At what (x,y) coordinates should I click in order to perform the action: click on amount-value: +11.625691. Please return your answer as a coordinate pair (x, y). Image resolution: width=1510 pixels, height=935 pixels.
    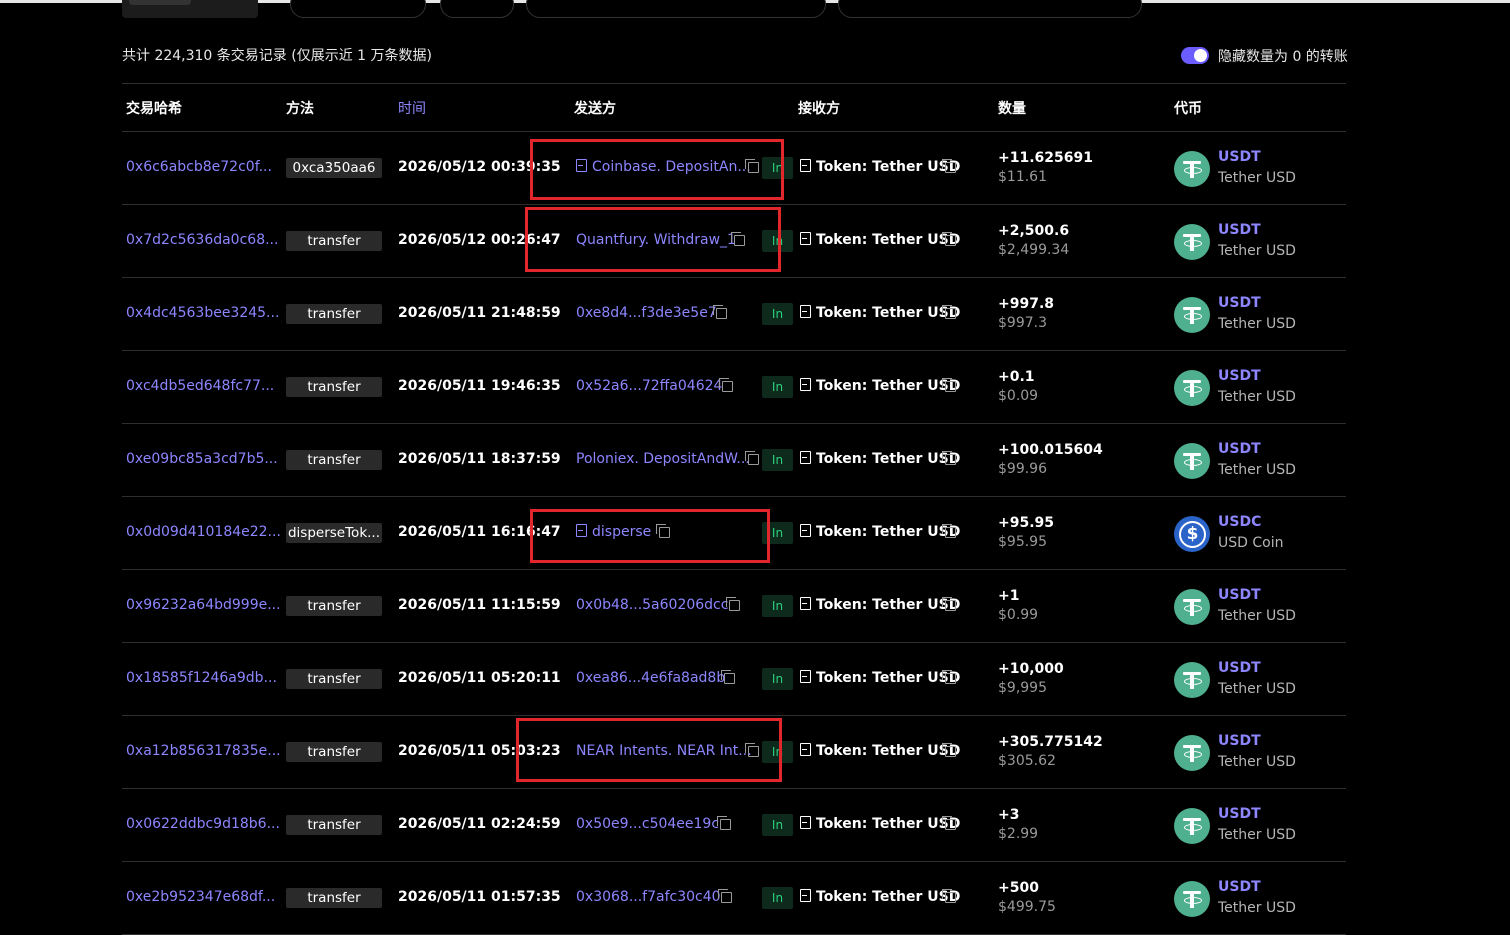
    Looking at the image, I should click on (1045, 158).